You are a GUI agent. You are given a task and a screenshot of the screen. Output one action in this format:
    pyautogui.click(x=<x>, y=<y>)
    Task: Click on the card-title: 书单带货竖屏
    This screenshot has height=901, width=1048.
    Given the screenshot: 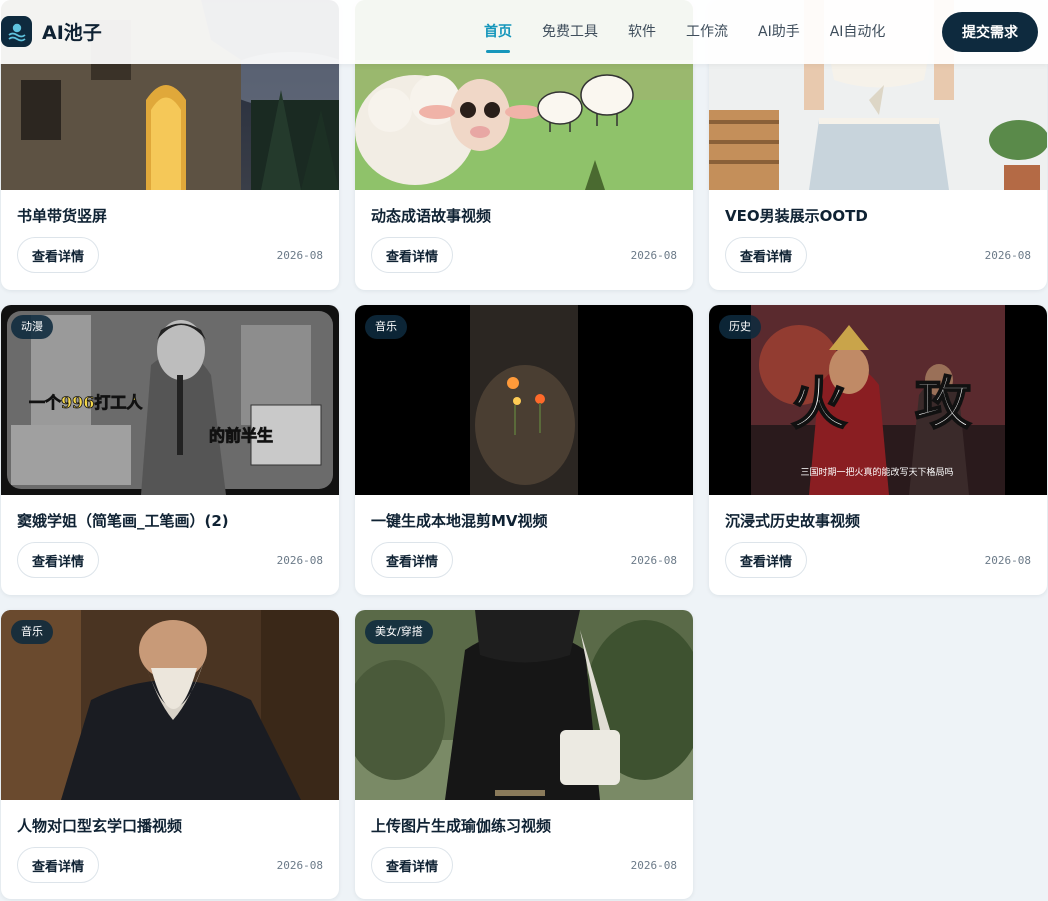 What is the action you would take?
    pyautogui.click(x=62, y=216)
    